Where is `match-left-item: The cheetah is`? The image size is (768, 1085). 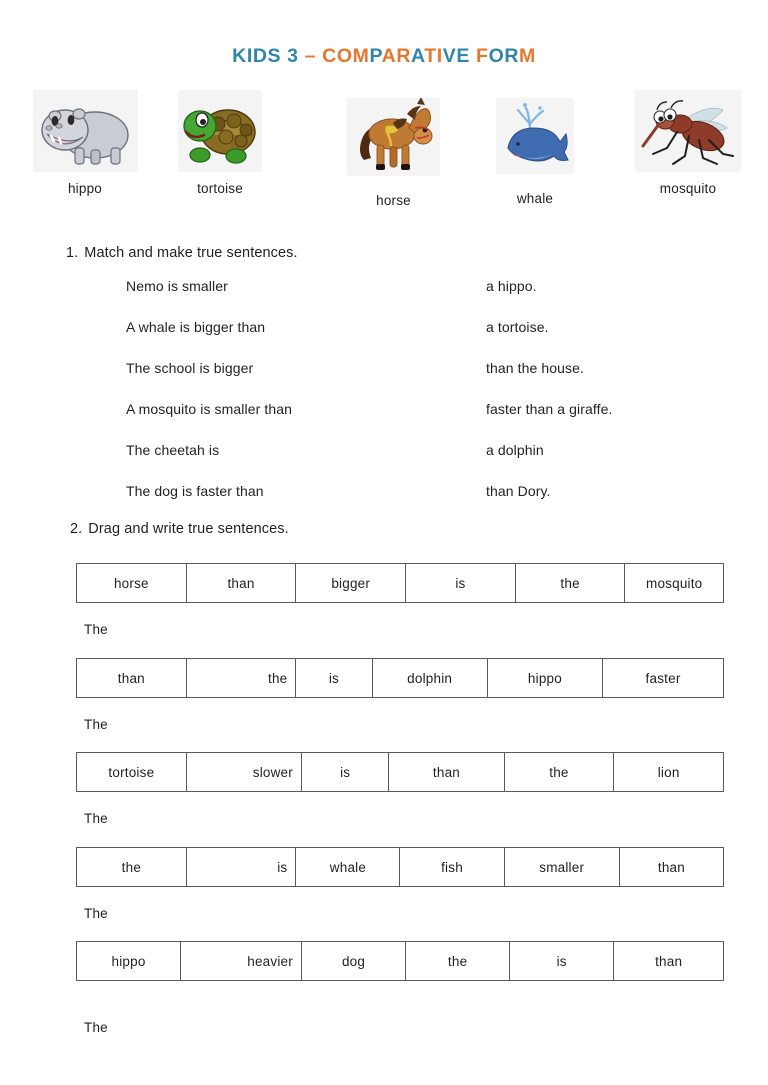 match-left-item: The cheetah is is located at coordinates (209, 450).